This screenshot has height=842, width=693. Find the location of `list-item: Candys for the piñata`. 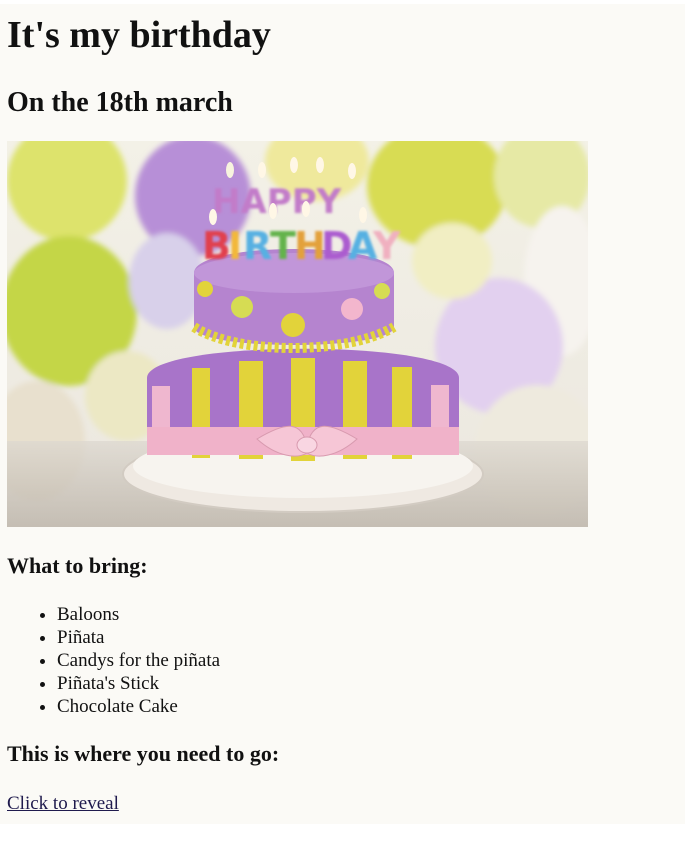

list-item: Candys for the piñata is located at coordinates (138, 660).